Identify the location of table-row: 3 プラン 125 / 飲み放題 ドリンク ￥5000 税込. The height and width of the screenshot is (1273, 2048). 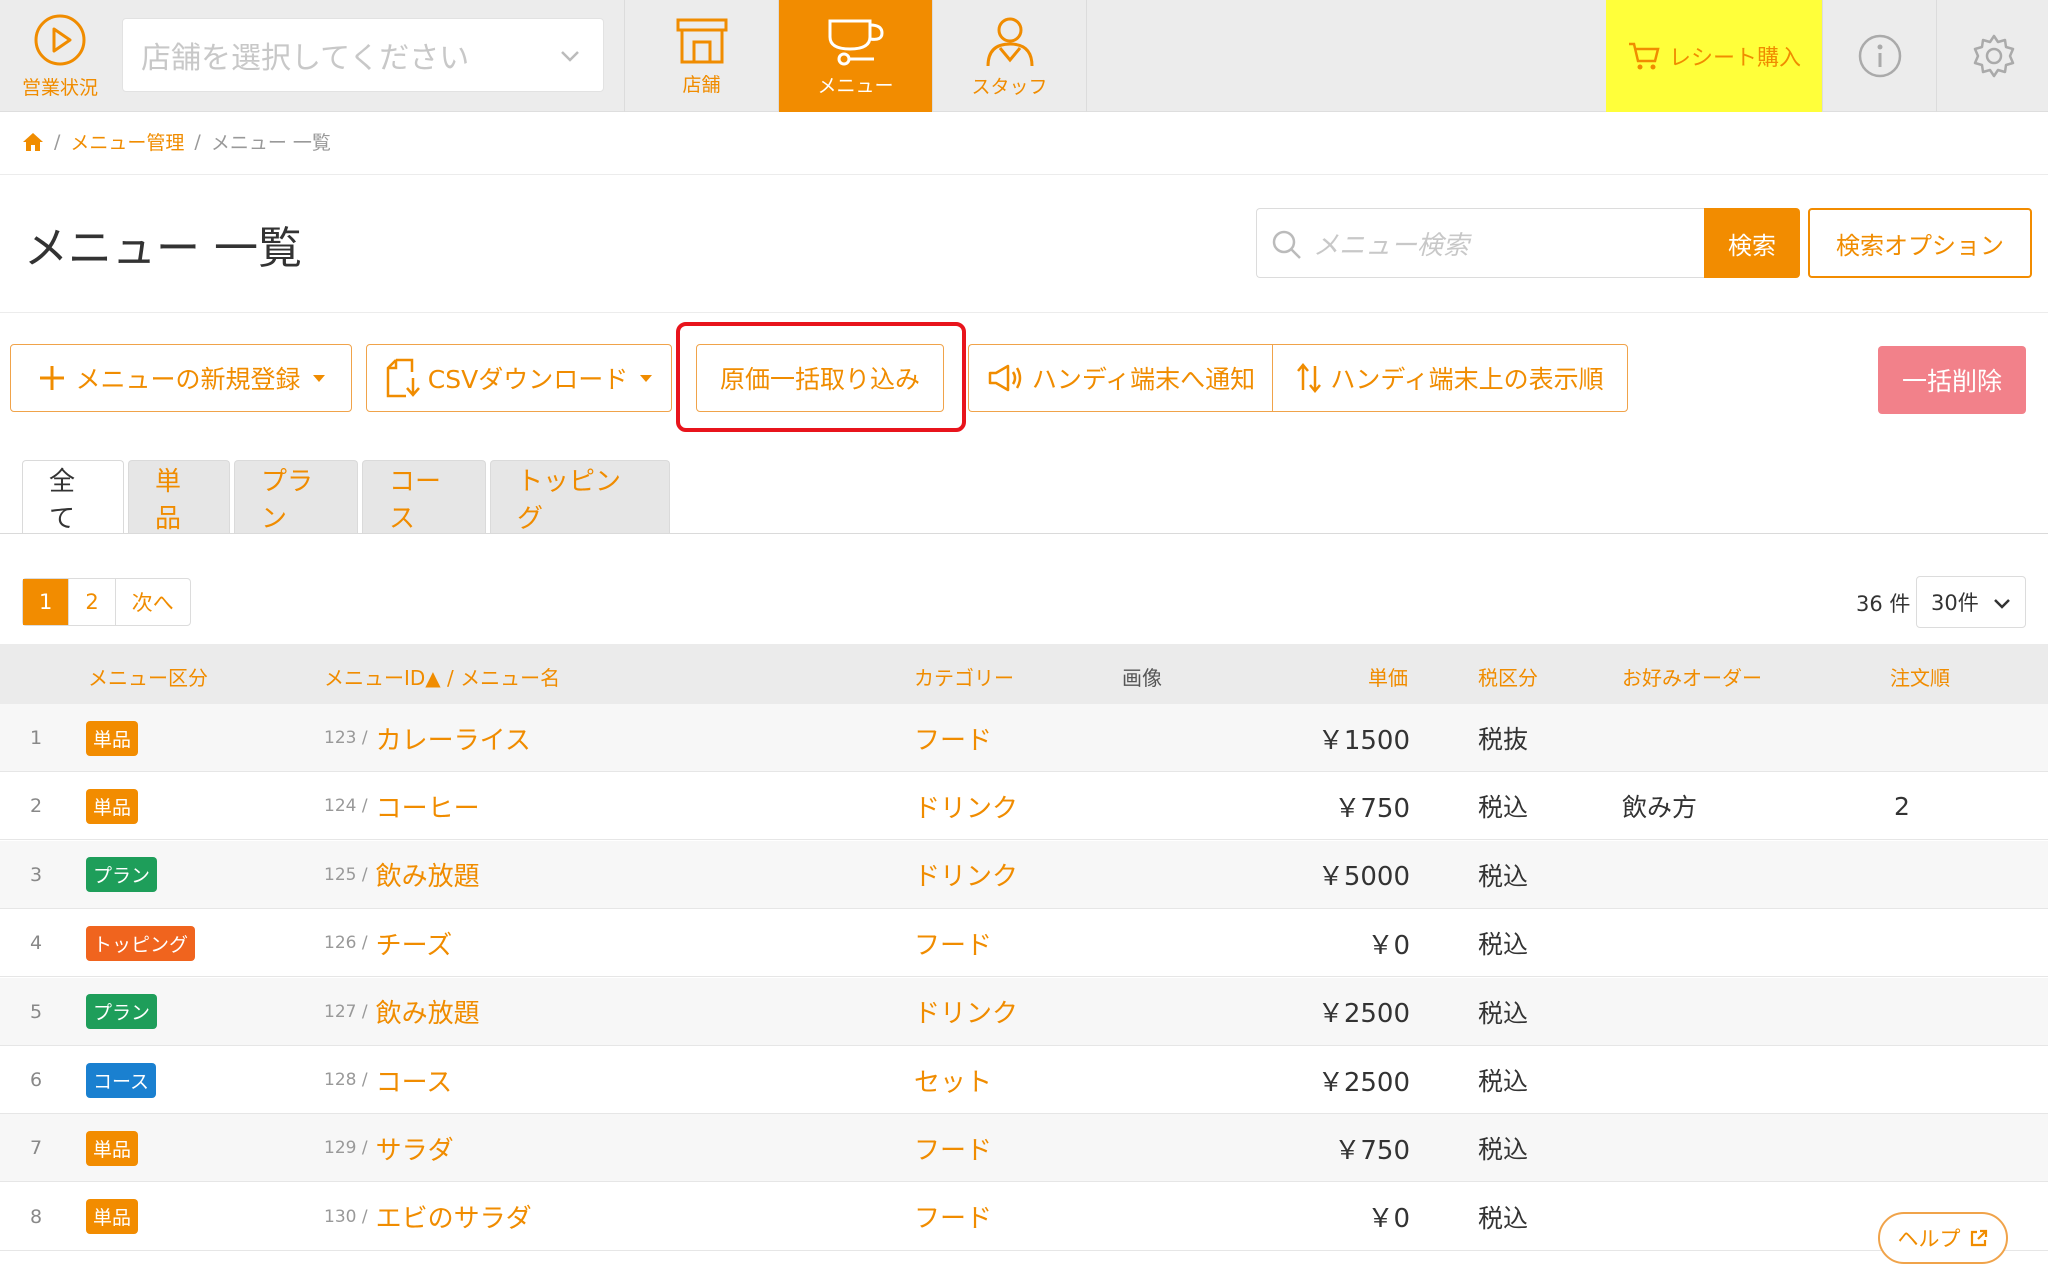
(1024, 874).